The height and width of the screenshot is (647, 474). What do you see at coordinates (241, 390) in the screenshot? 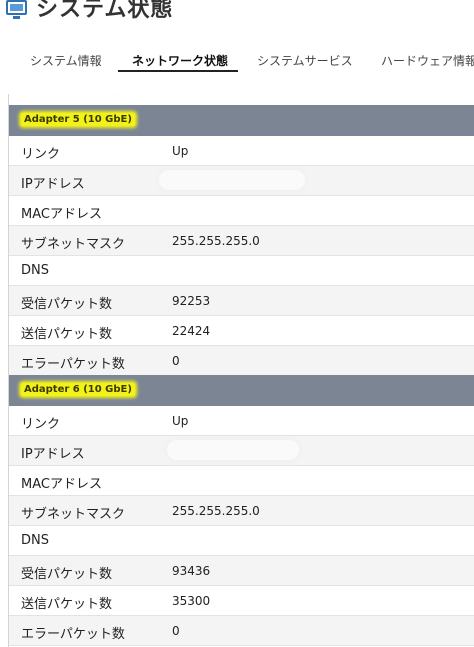
I see `adapter-header: Adapter 6 (10 GbE)` at bounding box center [241, 390].